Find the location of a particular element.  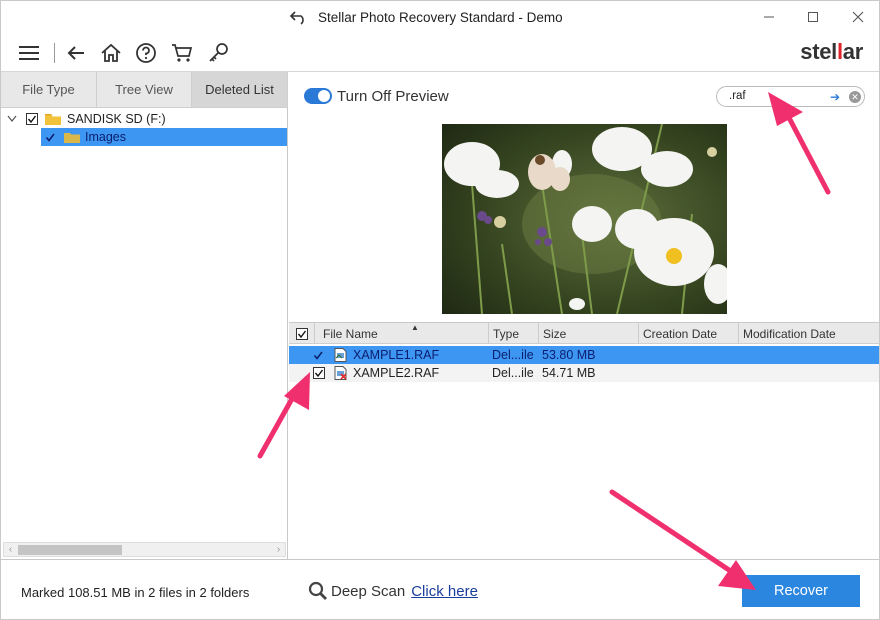

horizontal-scrollbar: ‹ › is located at coordinates (144, 549).